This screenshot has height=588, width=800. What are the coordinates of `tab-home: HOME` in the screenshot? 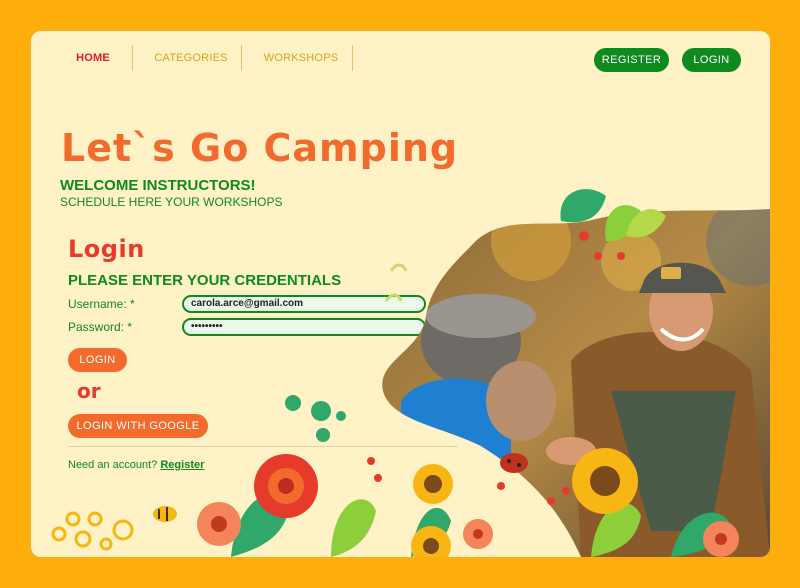 It's located at (93, 58).